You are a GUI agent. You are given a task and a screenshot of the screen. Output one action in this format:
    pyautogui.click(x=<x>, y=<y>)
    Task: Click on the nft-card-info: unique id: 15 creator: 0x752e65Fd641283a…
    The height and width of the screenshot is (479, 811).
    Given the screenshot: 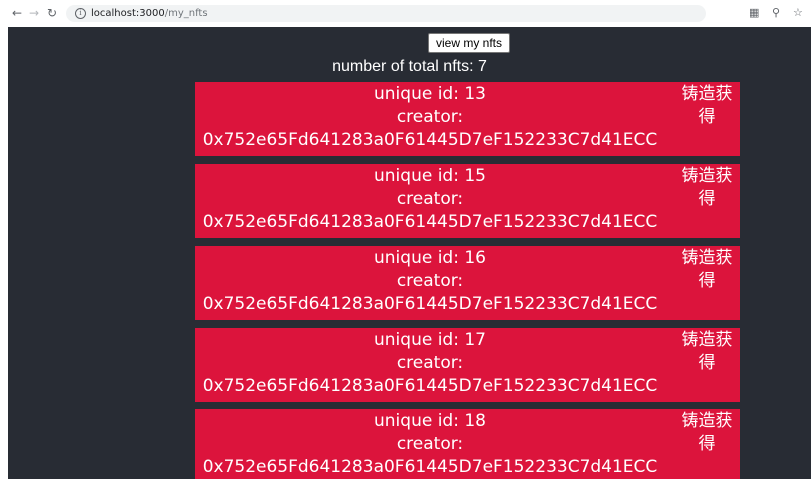 What is the action you would take?
    pyautogui.click(x=430, y=199)
    